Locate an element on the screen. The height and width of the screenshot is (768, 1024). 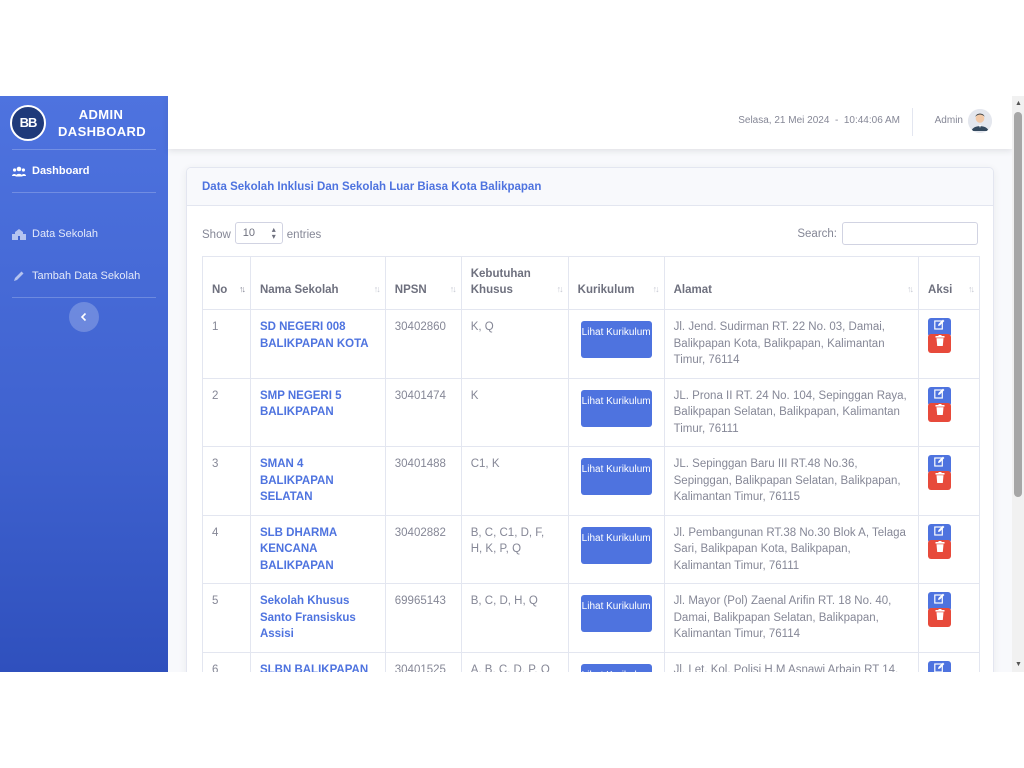
brand-logo: BB is located at coordinates (28, 122).